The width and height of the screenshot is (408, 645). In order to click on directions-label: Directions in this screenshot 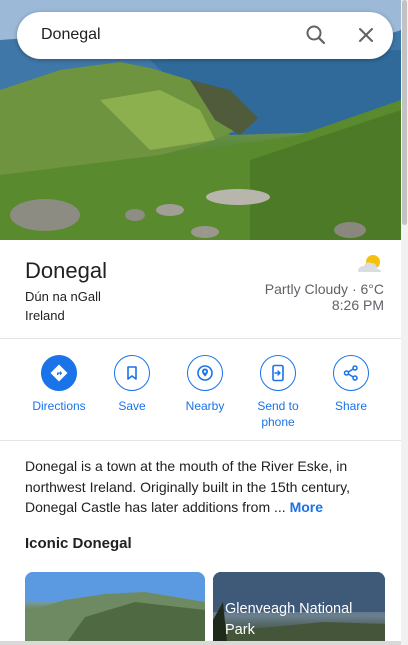, I will do `click(59, 406)`.